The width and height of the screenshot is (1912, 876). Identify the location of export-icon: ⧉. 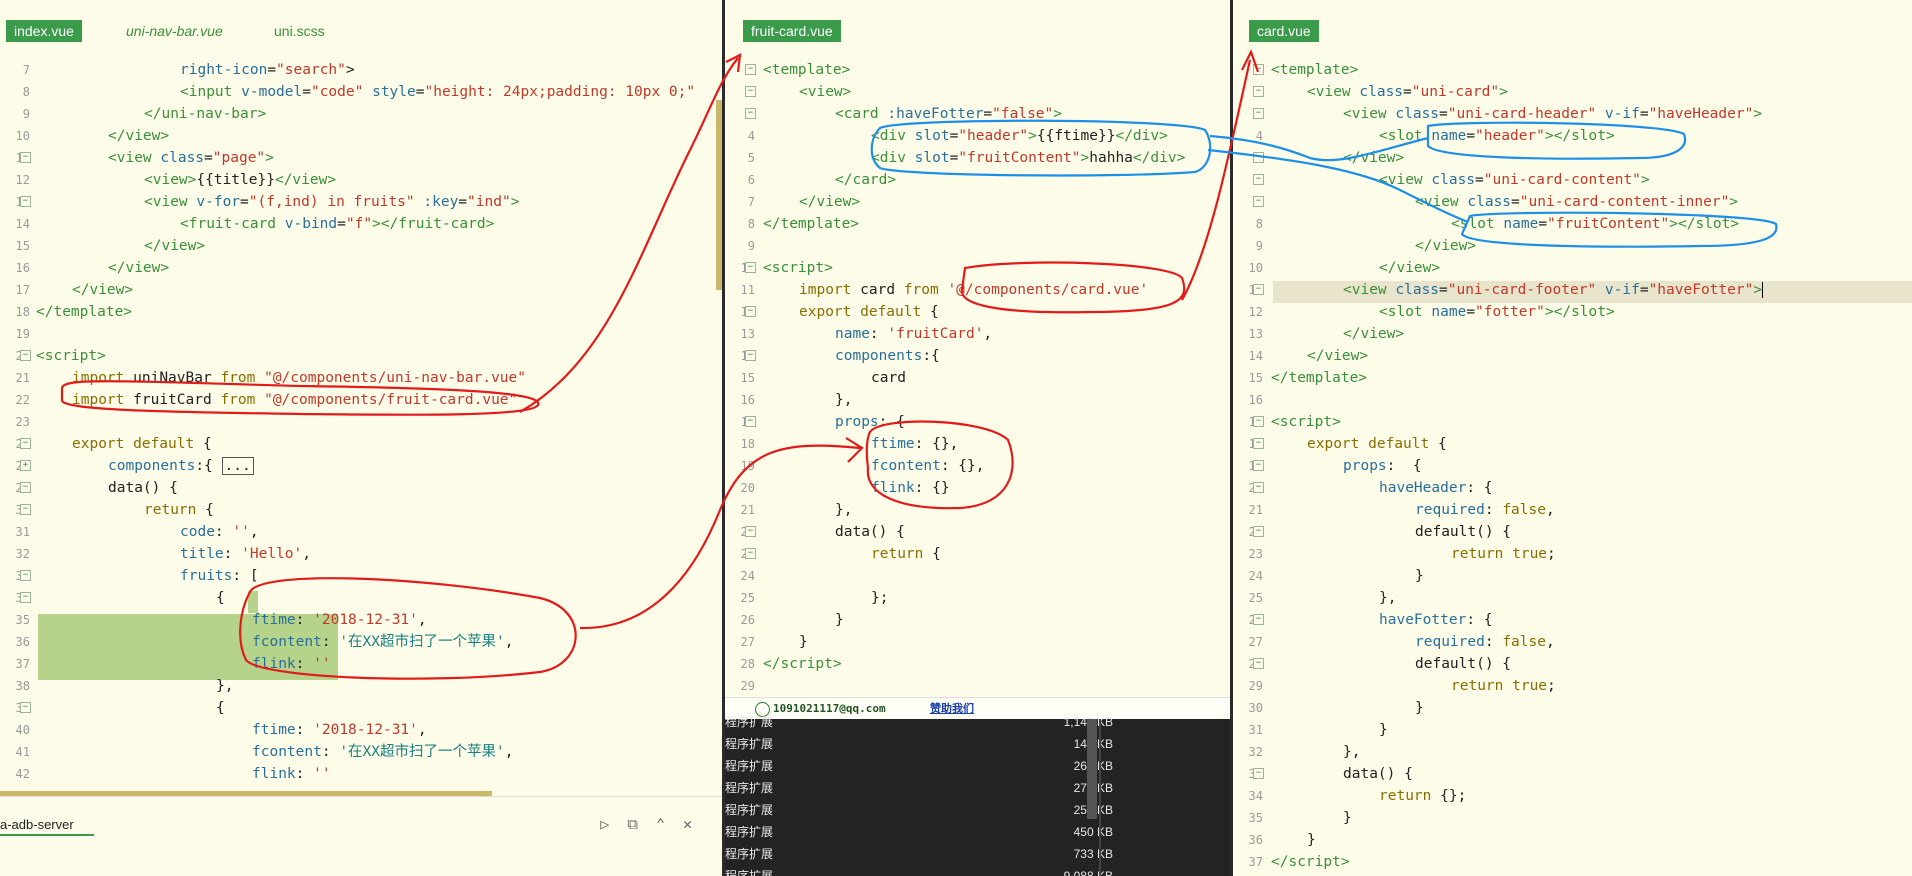
(641, 824).